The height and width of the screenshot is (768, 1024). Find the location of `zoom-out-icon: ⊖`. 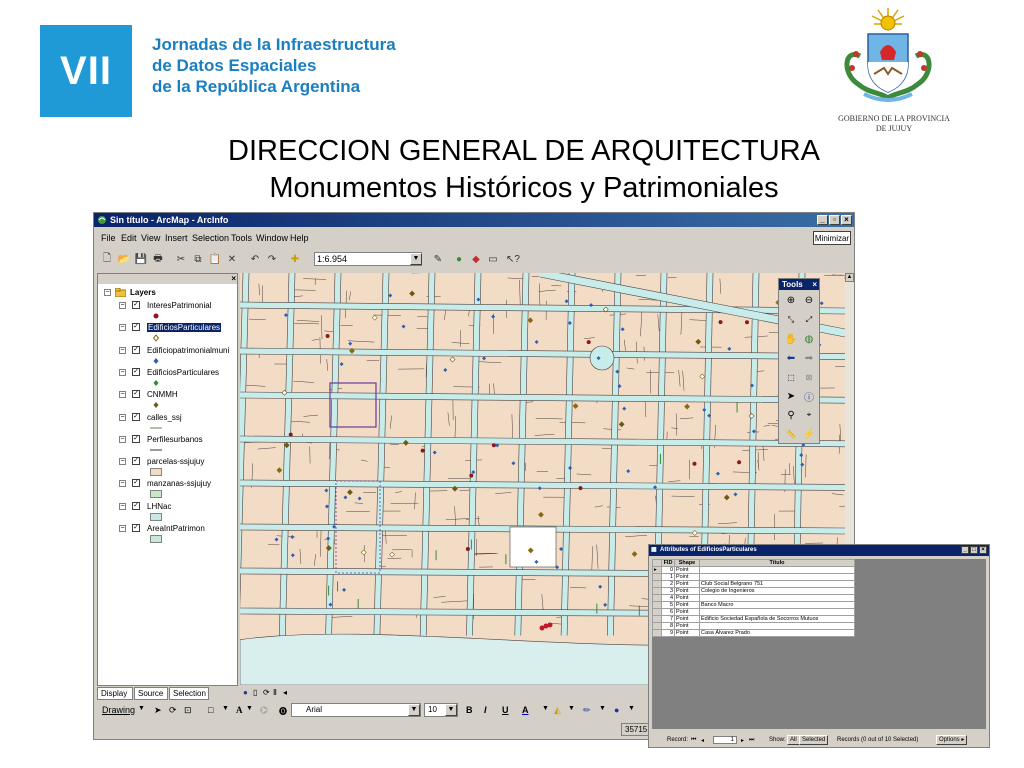

zoom-out-icon: ⊖ is located at coordinates (809, 300).